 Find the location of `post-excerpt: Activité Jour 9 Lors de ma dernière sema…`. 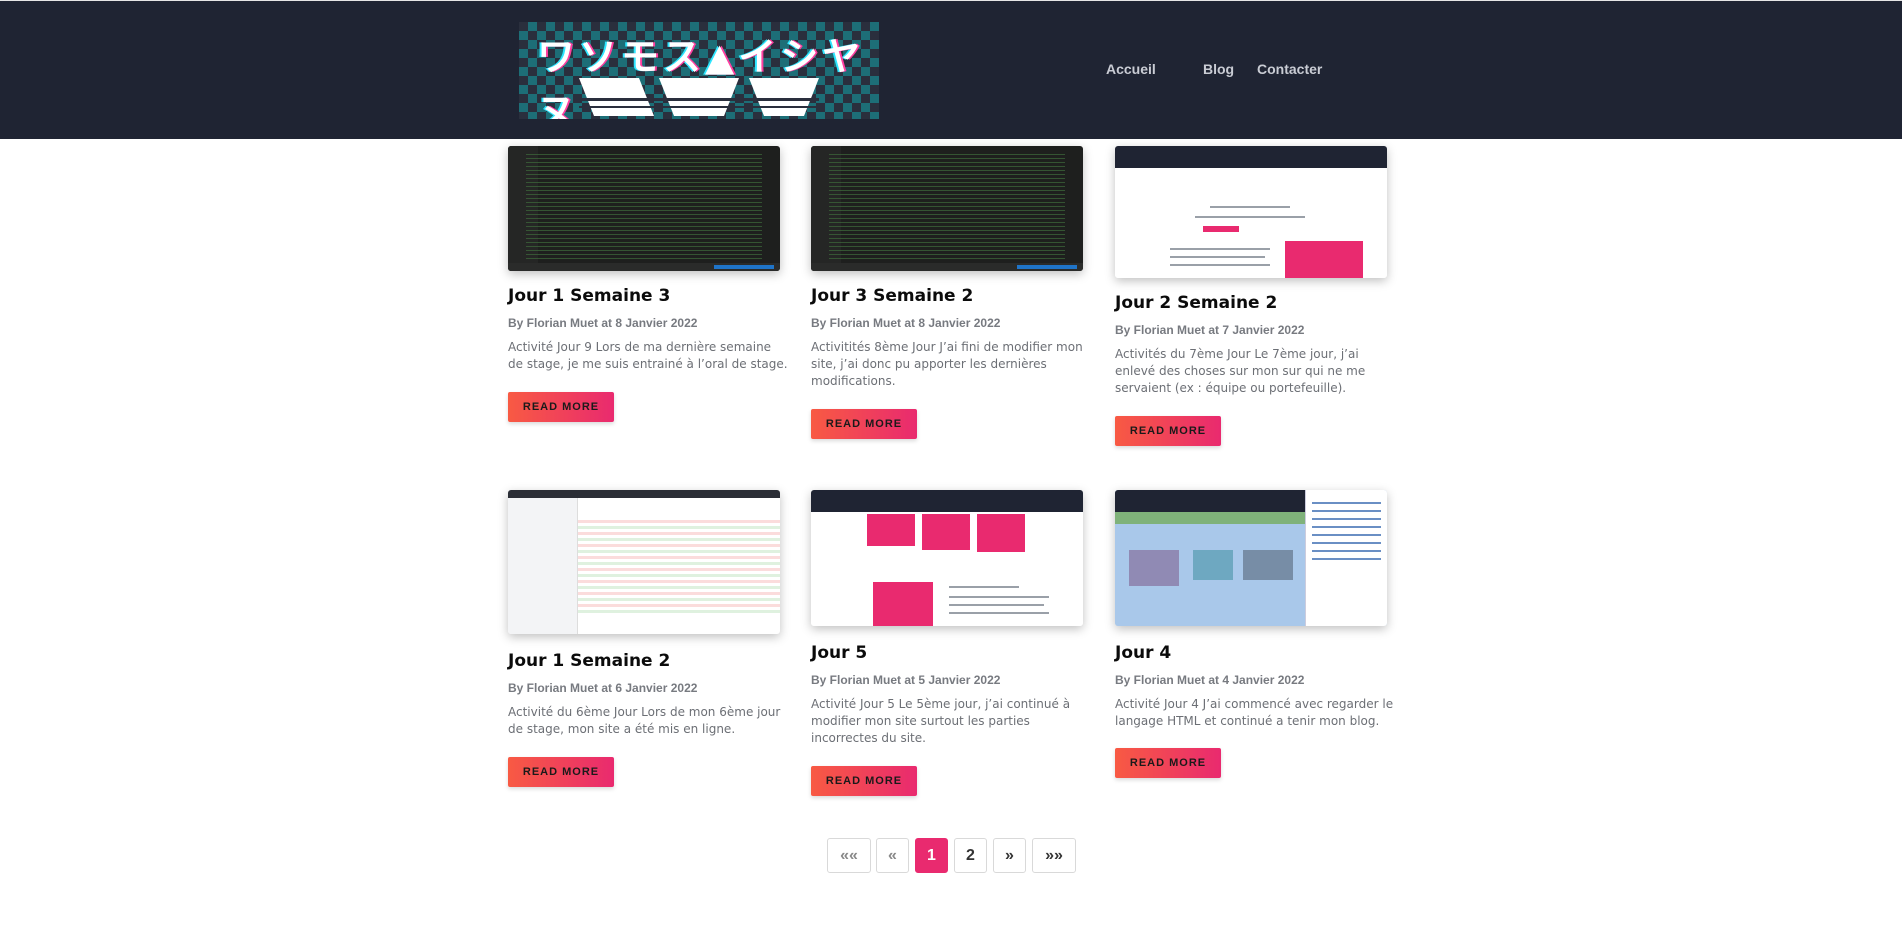

post-excerpt: Activité Jour 9 Lors de ma dernière sema… is located at coordinates (648, 355).